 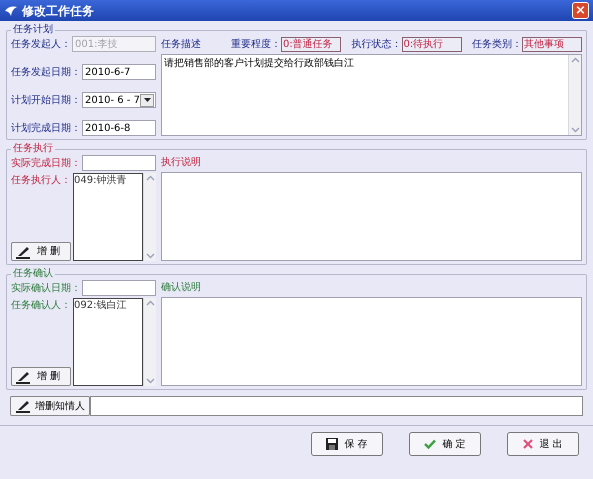 I want to click on field-label: 计划开始日期：, so click(x=46, y=101).